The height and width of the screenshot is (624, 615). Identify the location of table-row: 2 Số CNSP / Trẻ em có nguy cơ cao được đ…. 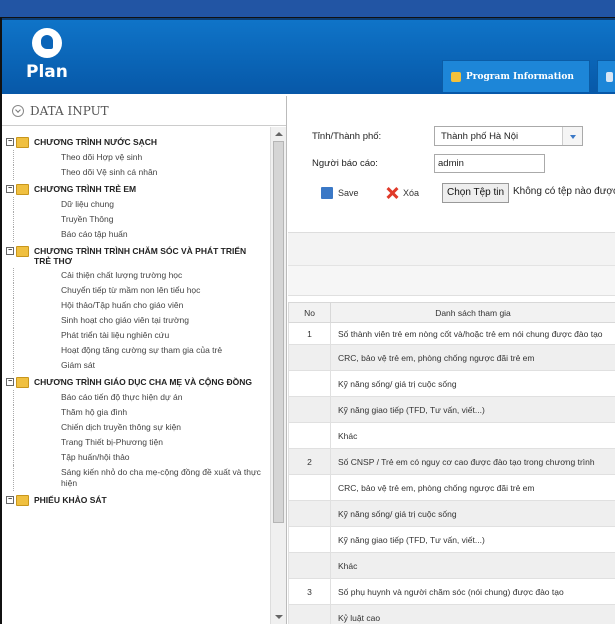
(451, 461).